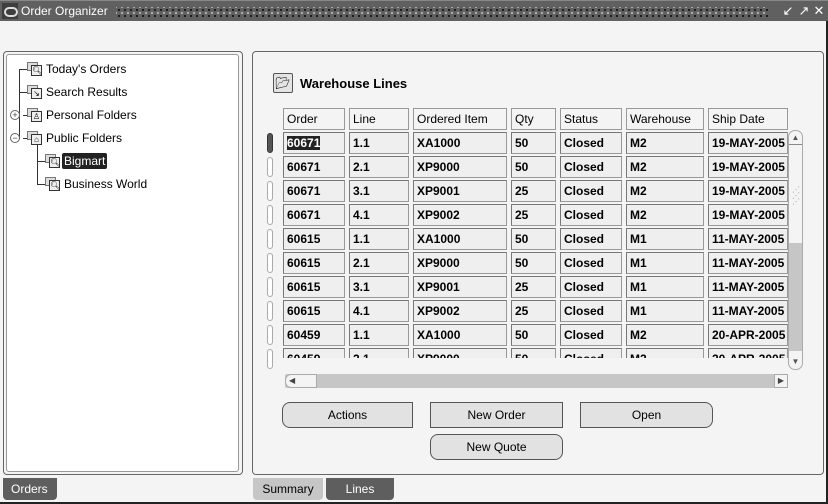  Describe the element at coordinates (804, 11) in the screenshot. I see `maximize-icon: ↗` at that location.